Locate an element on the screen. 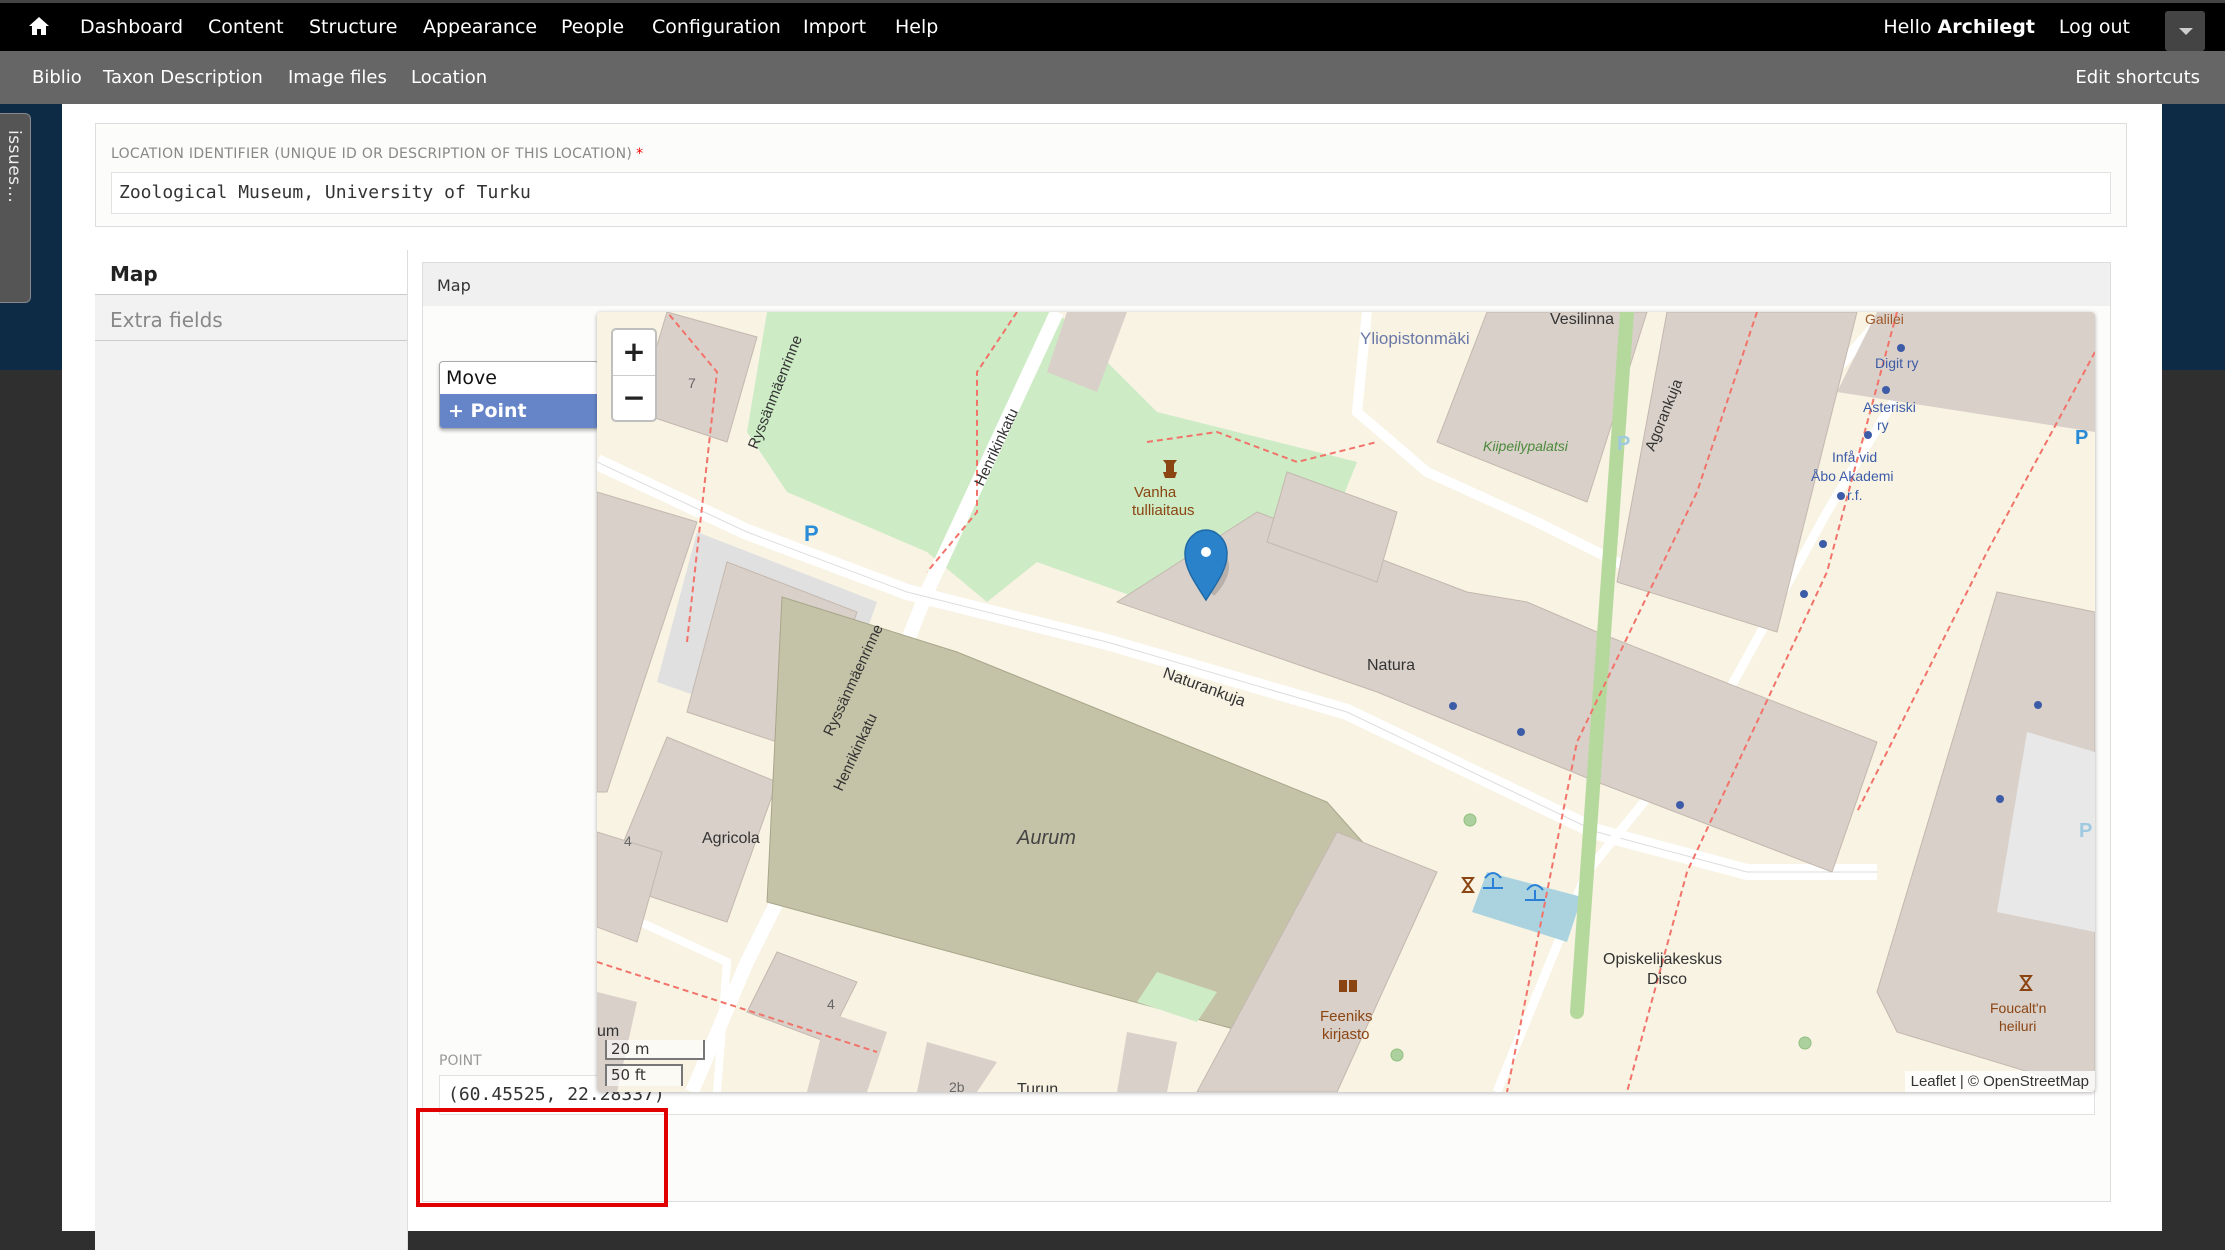 The width and height of the screenshot is (2225, 1250). required-marker: * is located at coordinates (640, 154).